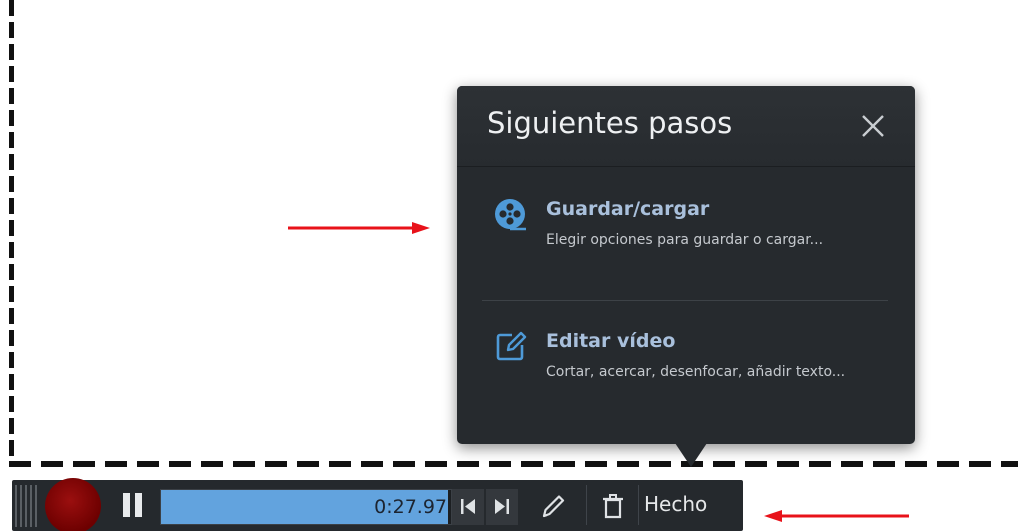  I want to click on done-button: Hecho, so click(675, 504).